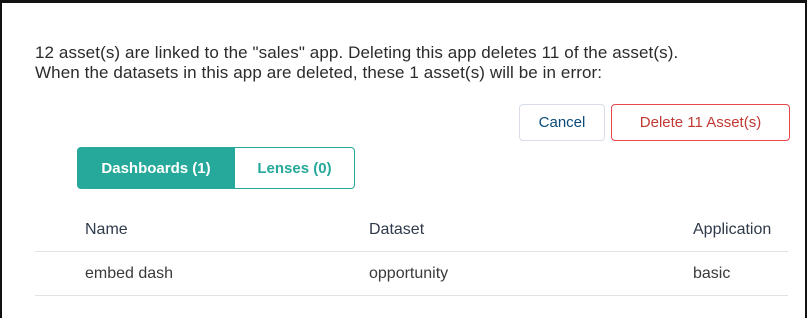 The width and height of the screenshot is (809, 320). What do you see at coordinates (700, 122) in the screenshot?
I see `delete-assets-button: Delete 11 Asset(s)` at bounding box center [700, 122].